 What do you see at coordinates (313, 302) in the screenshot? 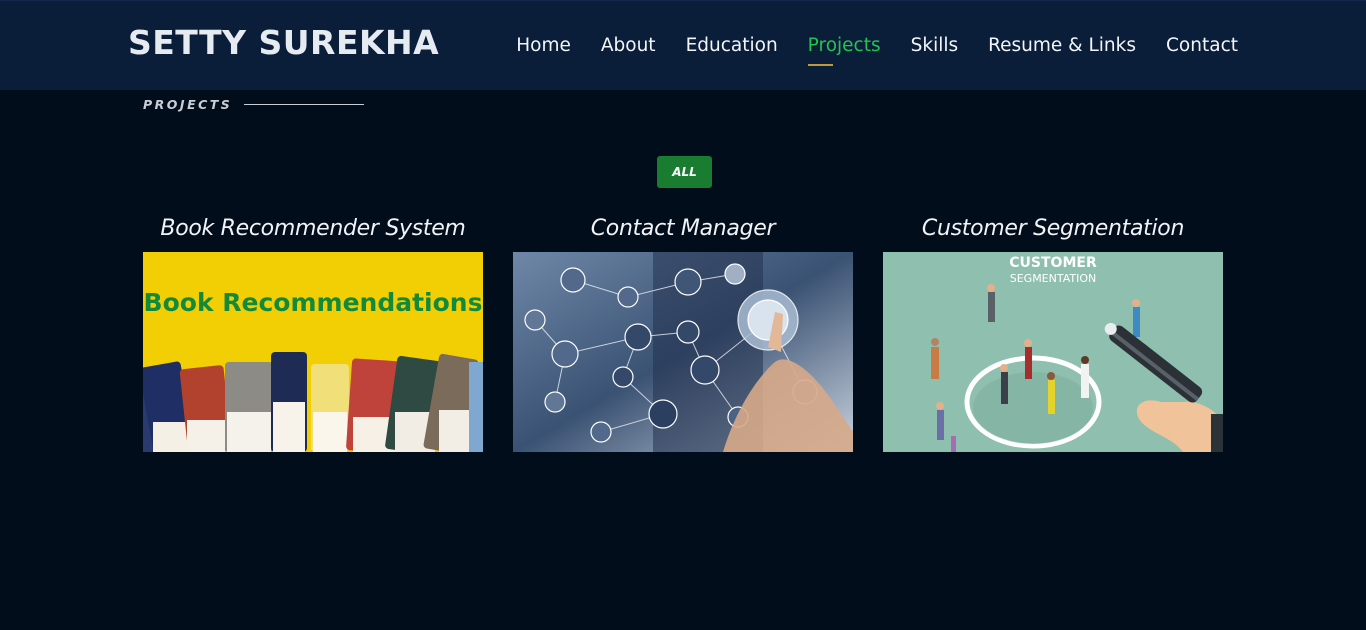
I see `book-recommendations-text: Book Recommendations` at bounding box center [313, 302].